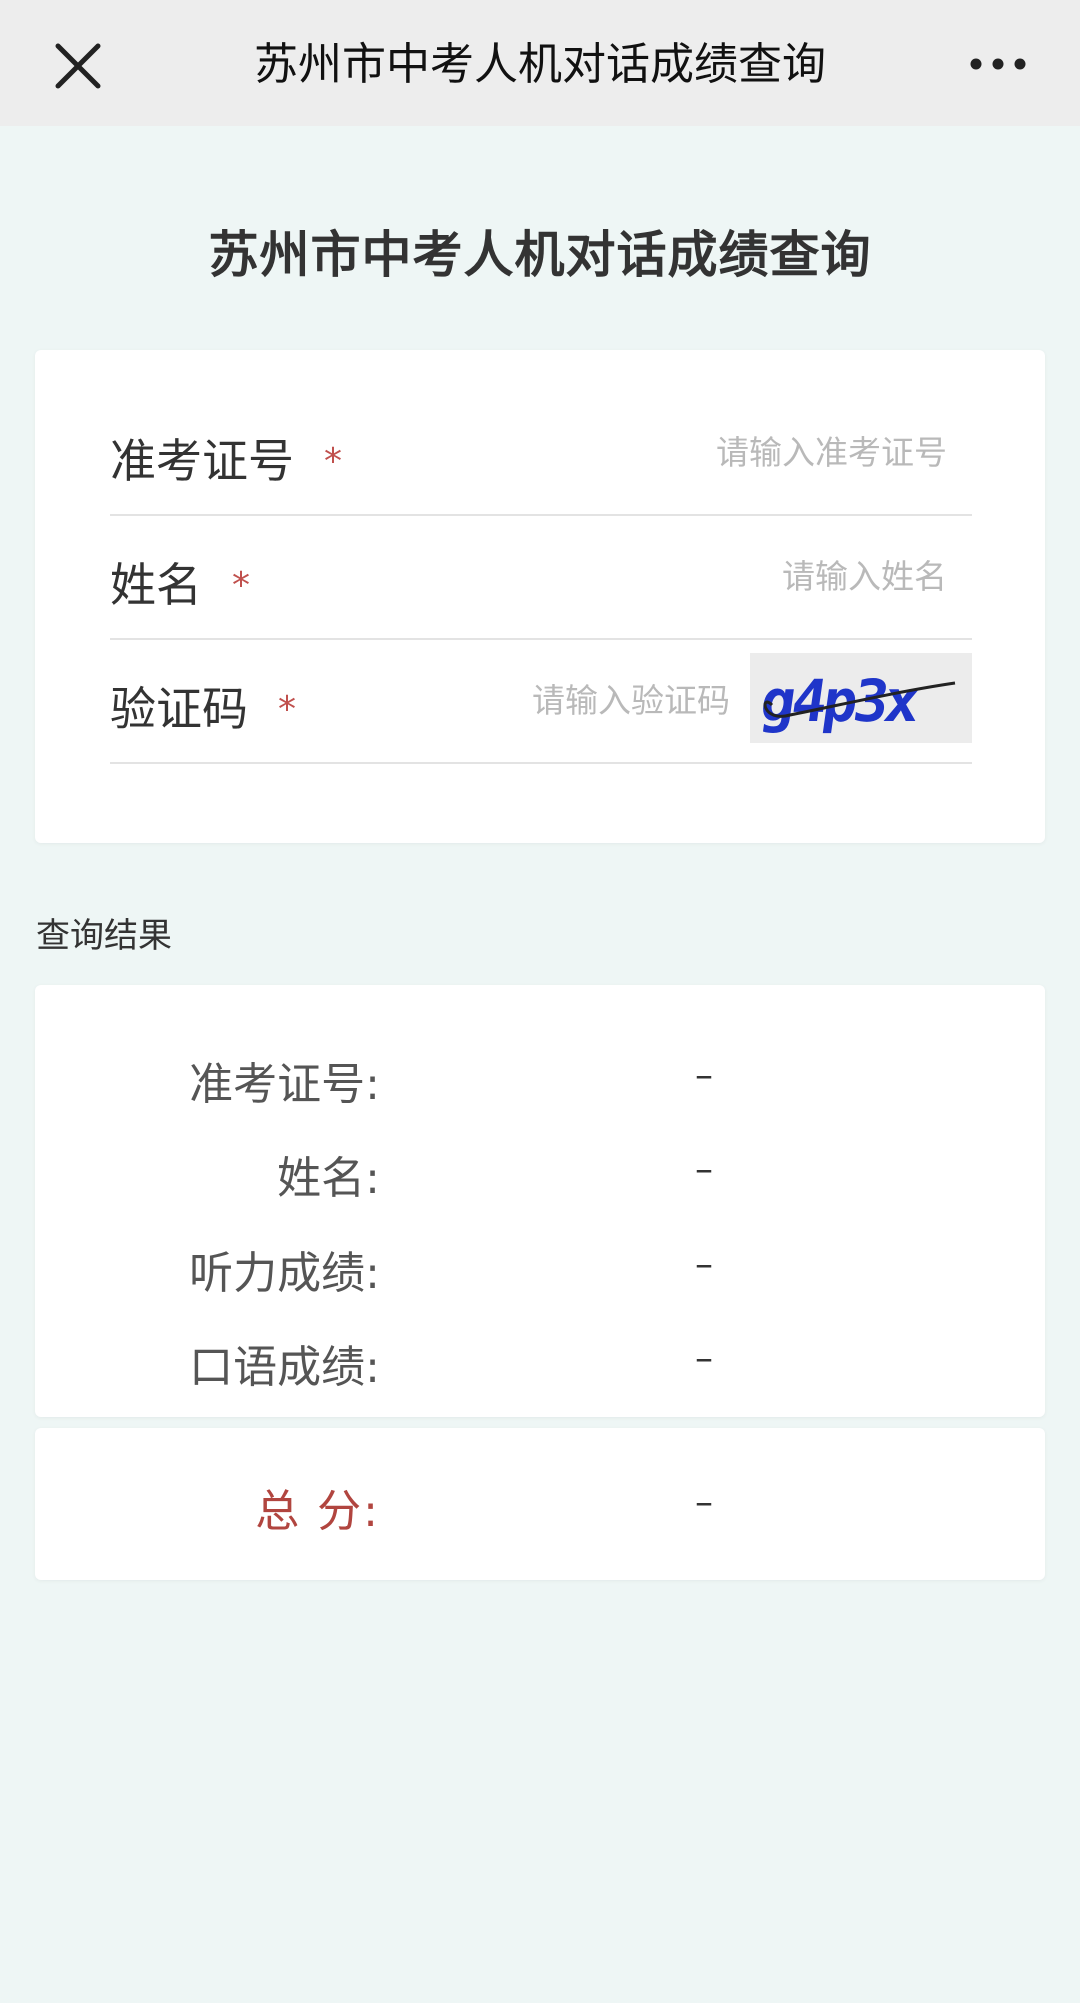 The width and height of the screenshot is (1080, 2003). I want to click on close-icon, so click(78, 66).